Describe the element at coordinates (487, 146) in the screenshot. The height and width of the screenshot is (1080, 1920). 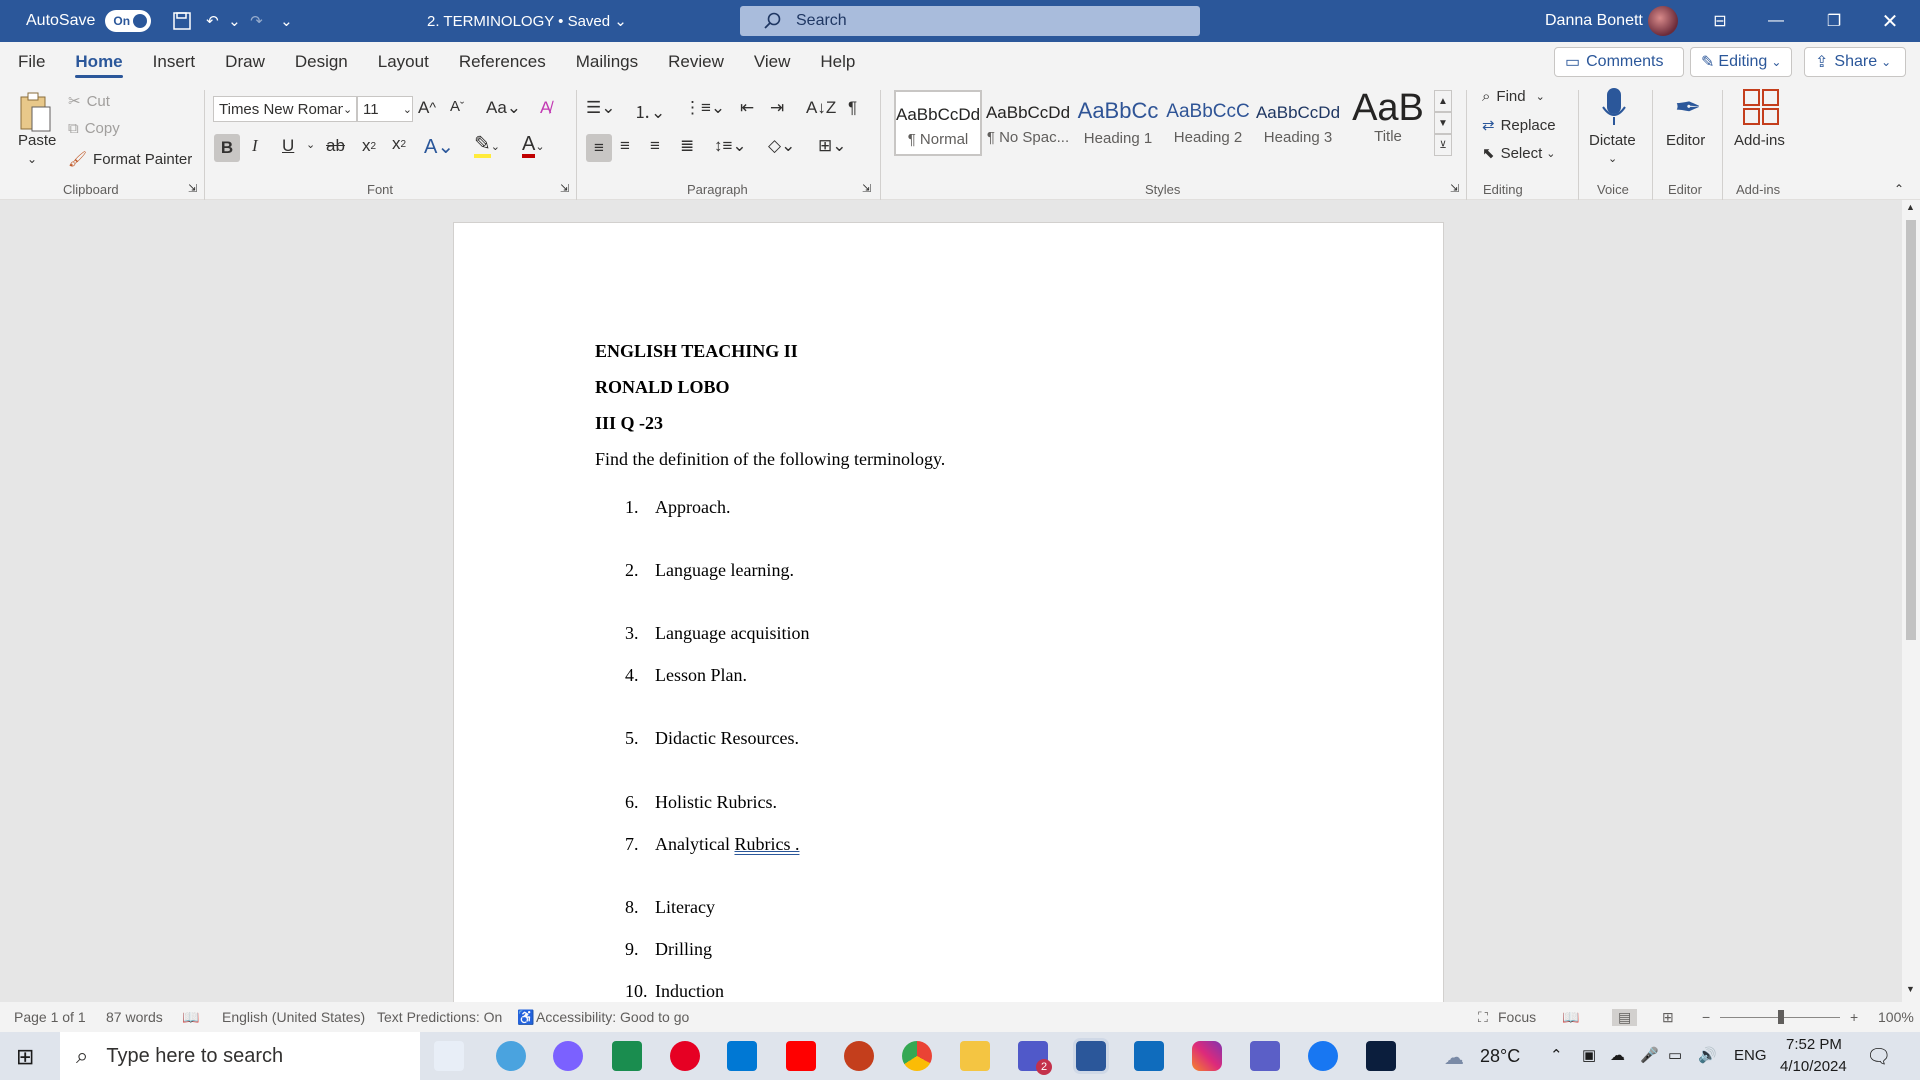
I see `highlight-icon: ✎ ⌄` at that location.